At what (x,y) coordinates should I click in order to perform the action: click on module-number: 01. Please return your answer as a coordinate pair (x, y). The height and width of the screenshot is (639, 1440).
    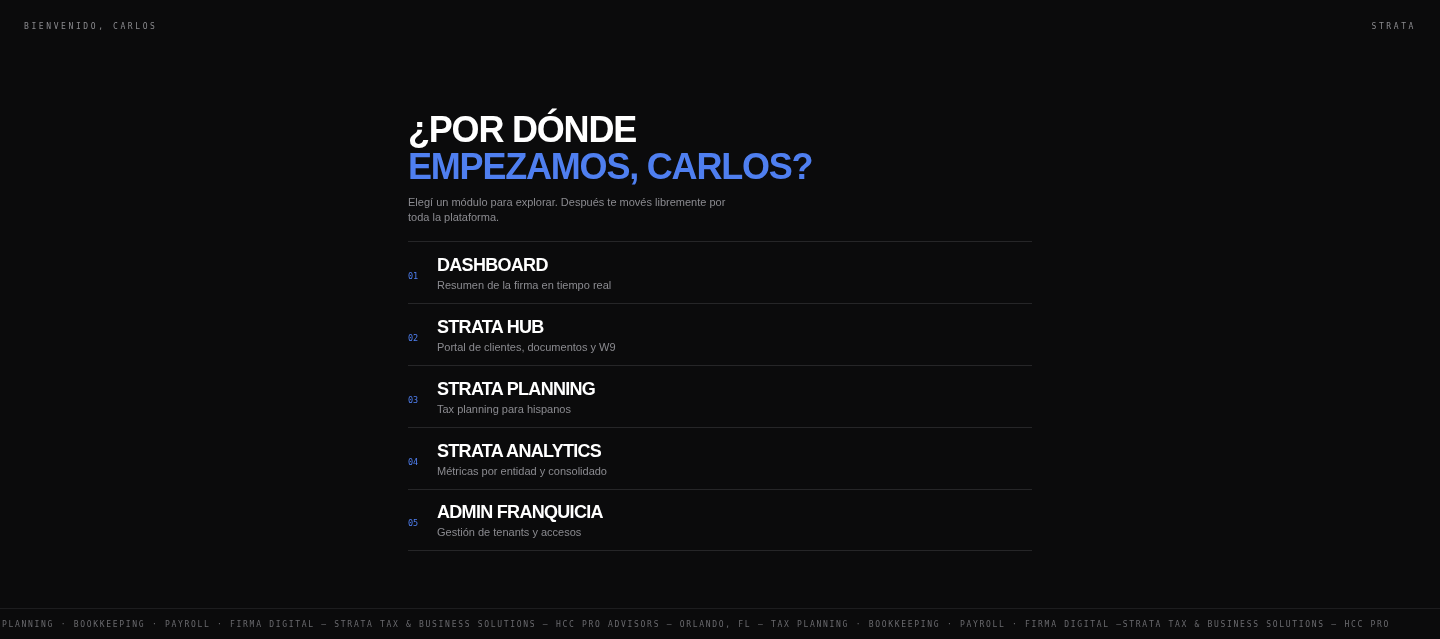
    Looking at the image, I should click on (414, 275).